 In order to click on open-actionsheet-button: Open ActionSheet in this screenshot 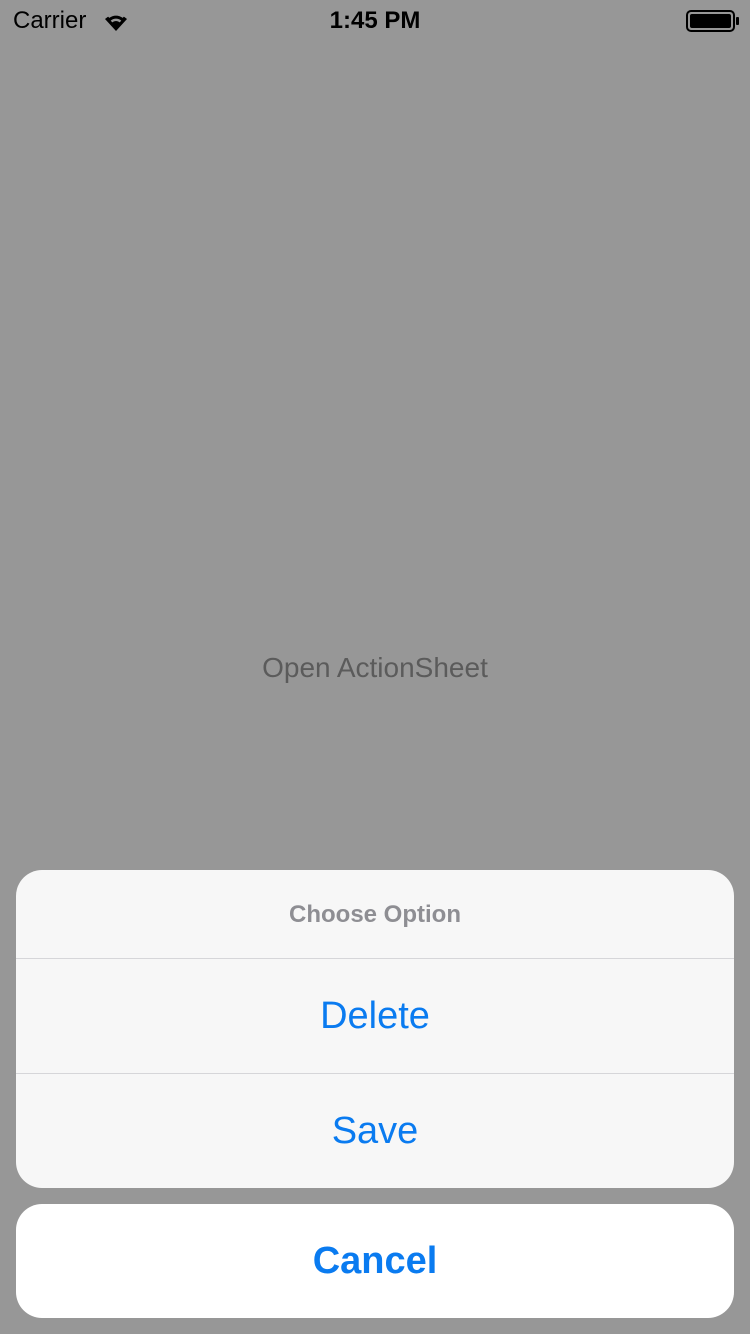, I will do `click(375, 668)`.